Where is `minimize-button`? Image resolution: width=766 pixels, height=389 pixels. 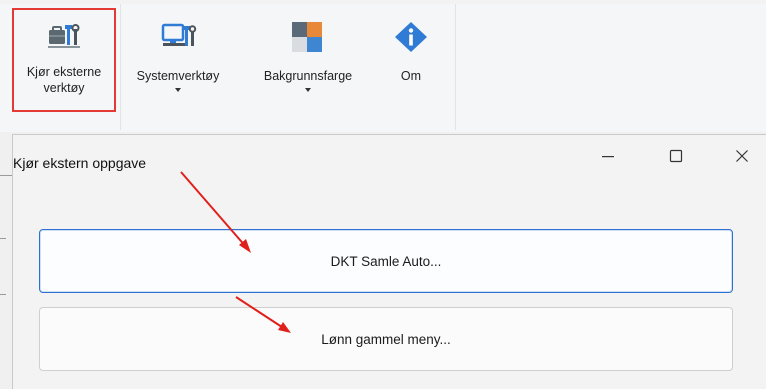
minimize-button is located at coordinates (608, 158).